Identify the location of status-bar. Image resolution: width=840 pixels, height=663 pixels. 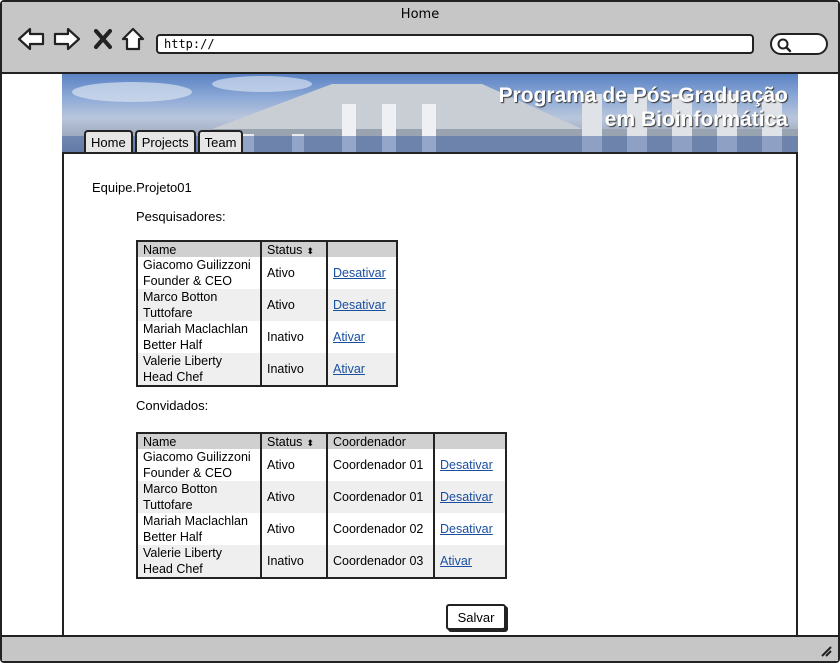
(420, 648).